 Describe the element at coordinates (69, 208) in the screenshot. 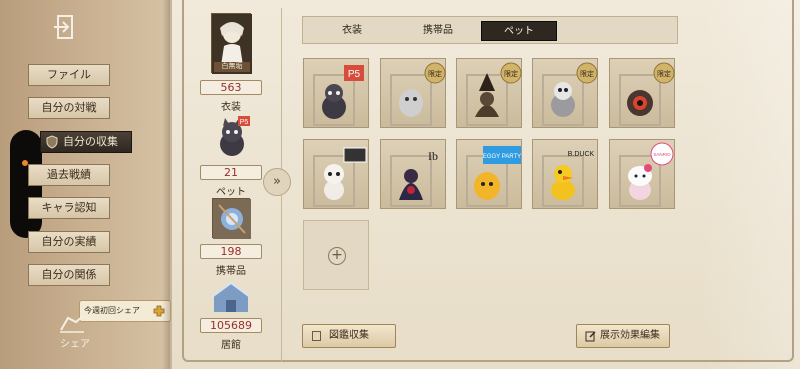

I see `nav-item-character-recognition: キャラ認知` at that location.